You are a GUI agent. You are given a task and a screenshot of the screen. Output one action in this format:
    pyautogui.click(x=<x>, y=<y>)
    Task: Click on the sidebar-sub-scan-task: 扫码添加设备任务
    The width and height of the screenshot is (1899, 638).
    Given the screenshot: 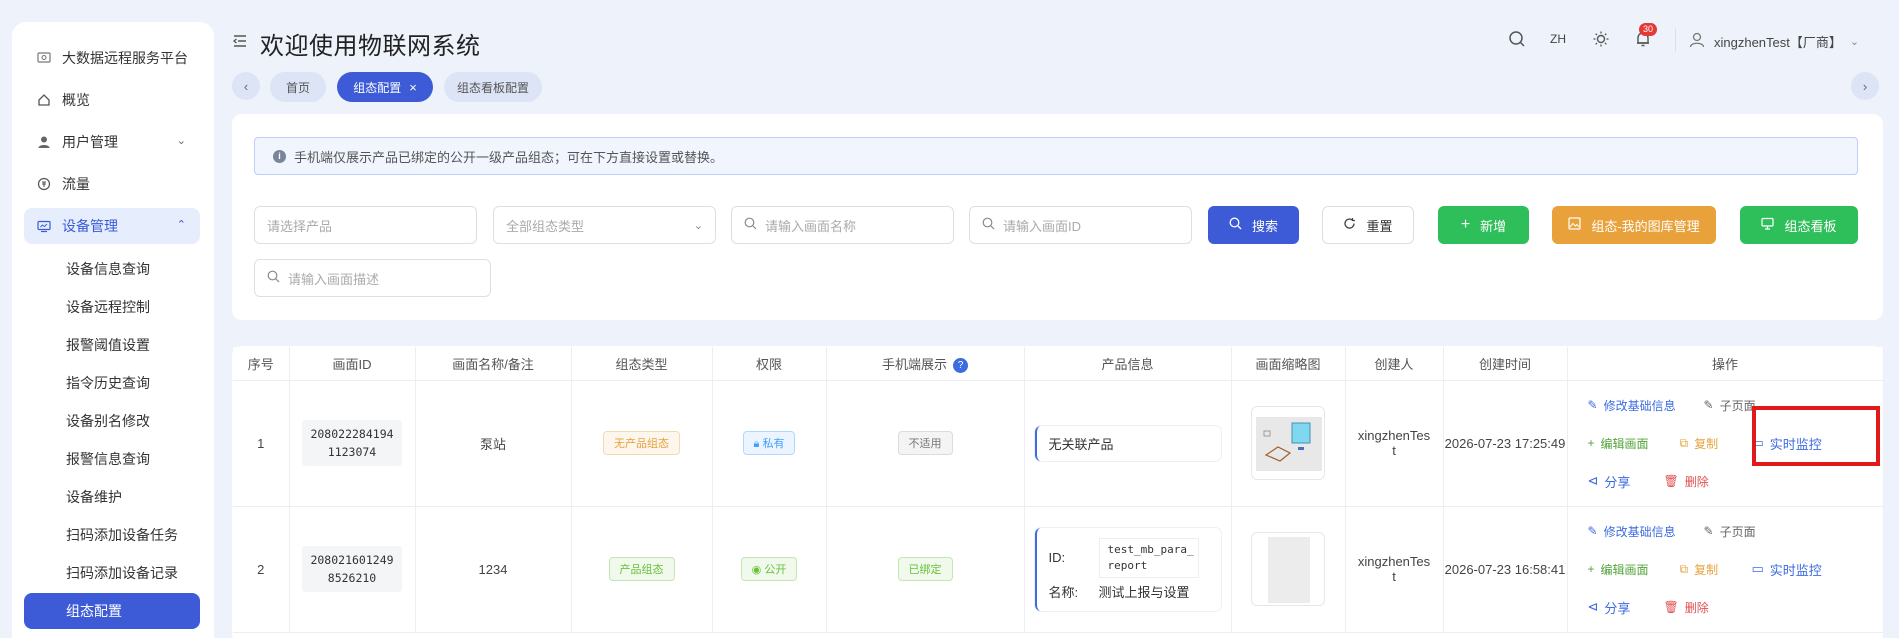 What is the action you would take?
    pyautogui.click(x=122, y=535)
    